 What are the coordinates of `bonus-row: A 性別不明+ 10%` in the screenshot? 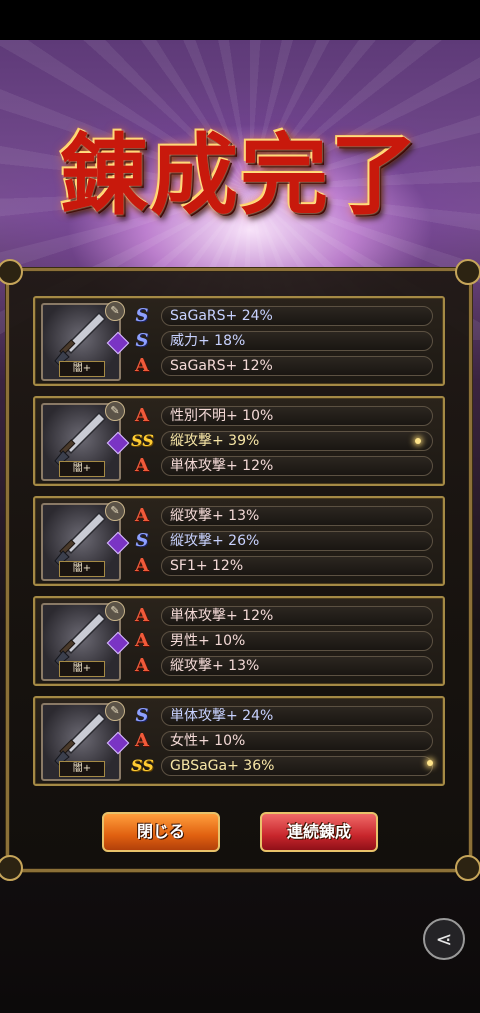 It's located at (284, 416).